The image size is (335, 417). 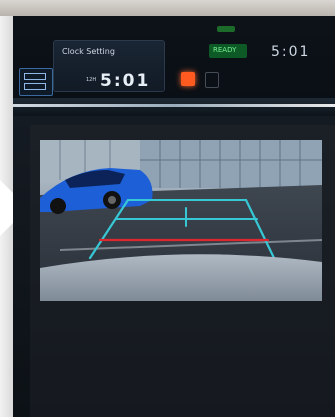 I want to click on clock-setting-panel: Clock Setting 12H 5:01, so click(x=109, y=66).